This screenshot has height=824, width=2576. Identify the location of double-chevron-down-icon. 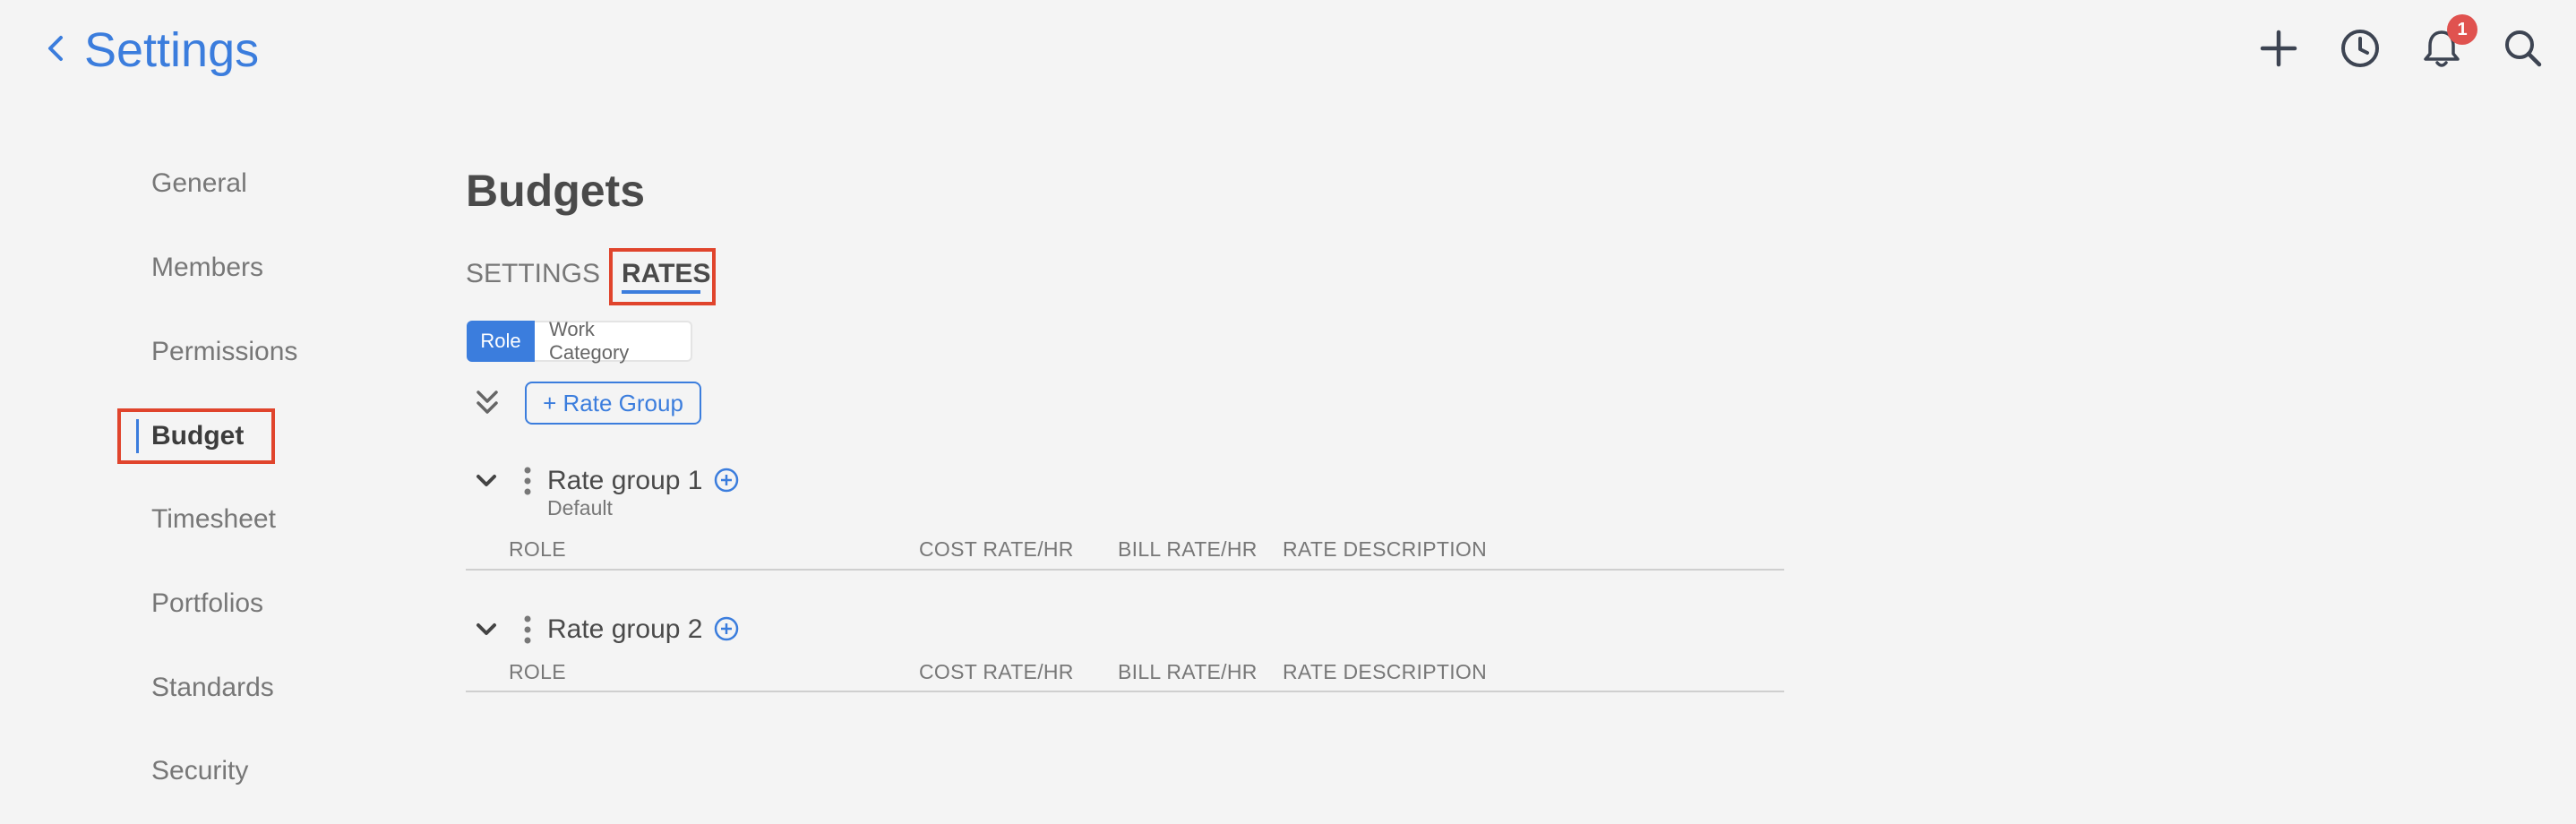
(487, 403).